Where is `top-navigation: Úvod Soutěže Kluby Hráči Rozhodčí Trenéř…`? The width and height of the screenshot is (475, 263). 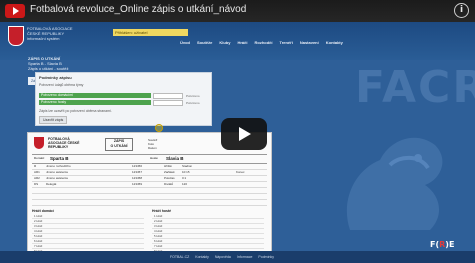 top-navigation: Úvod Soutěže Kluby Hráči Rozhodčí Trenéř… is located at coordinates (261, 42).